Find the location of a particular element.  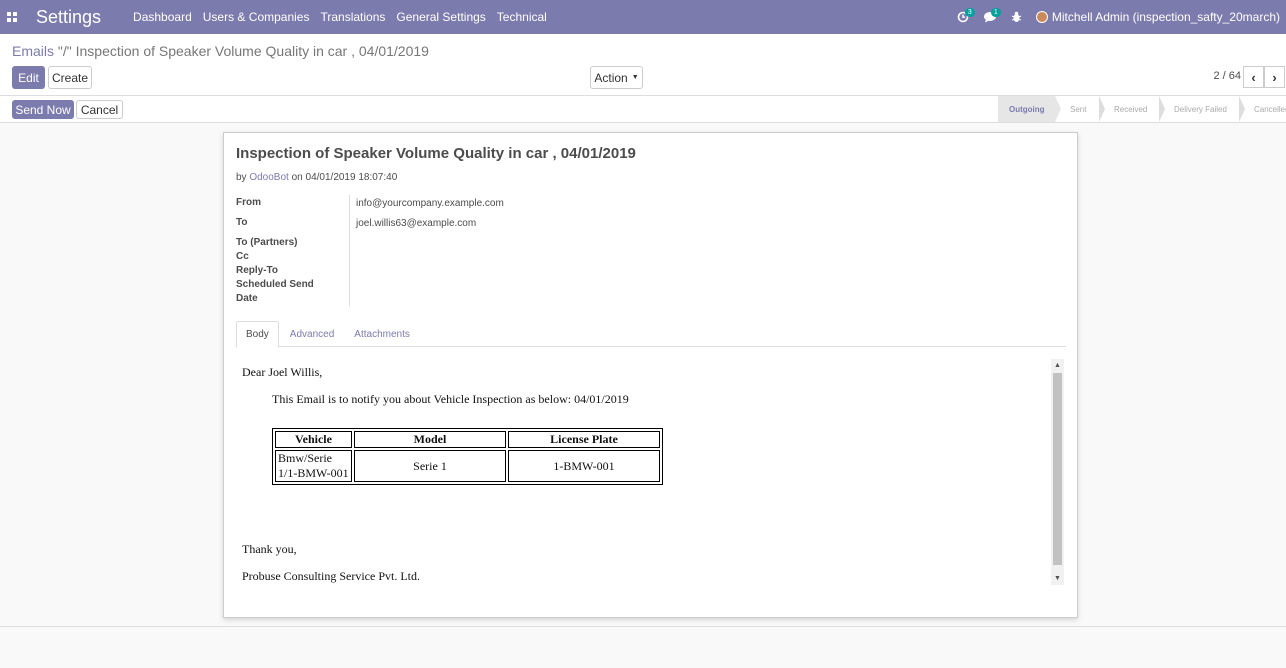

scroll-down-arrow-icon: ▼ is located at coordinates (1057, 578).